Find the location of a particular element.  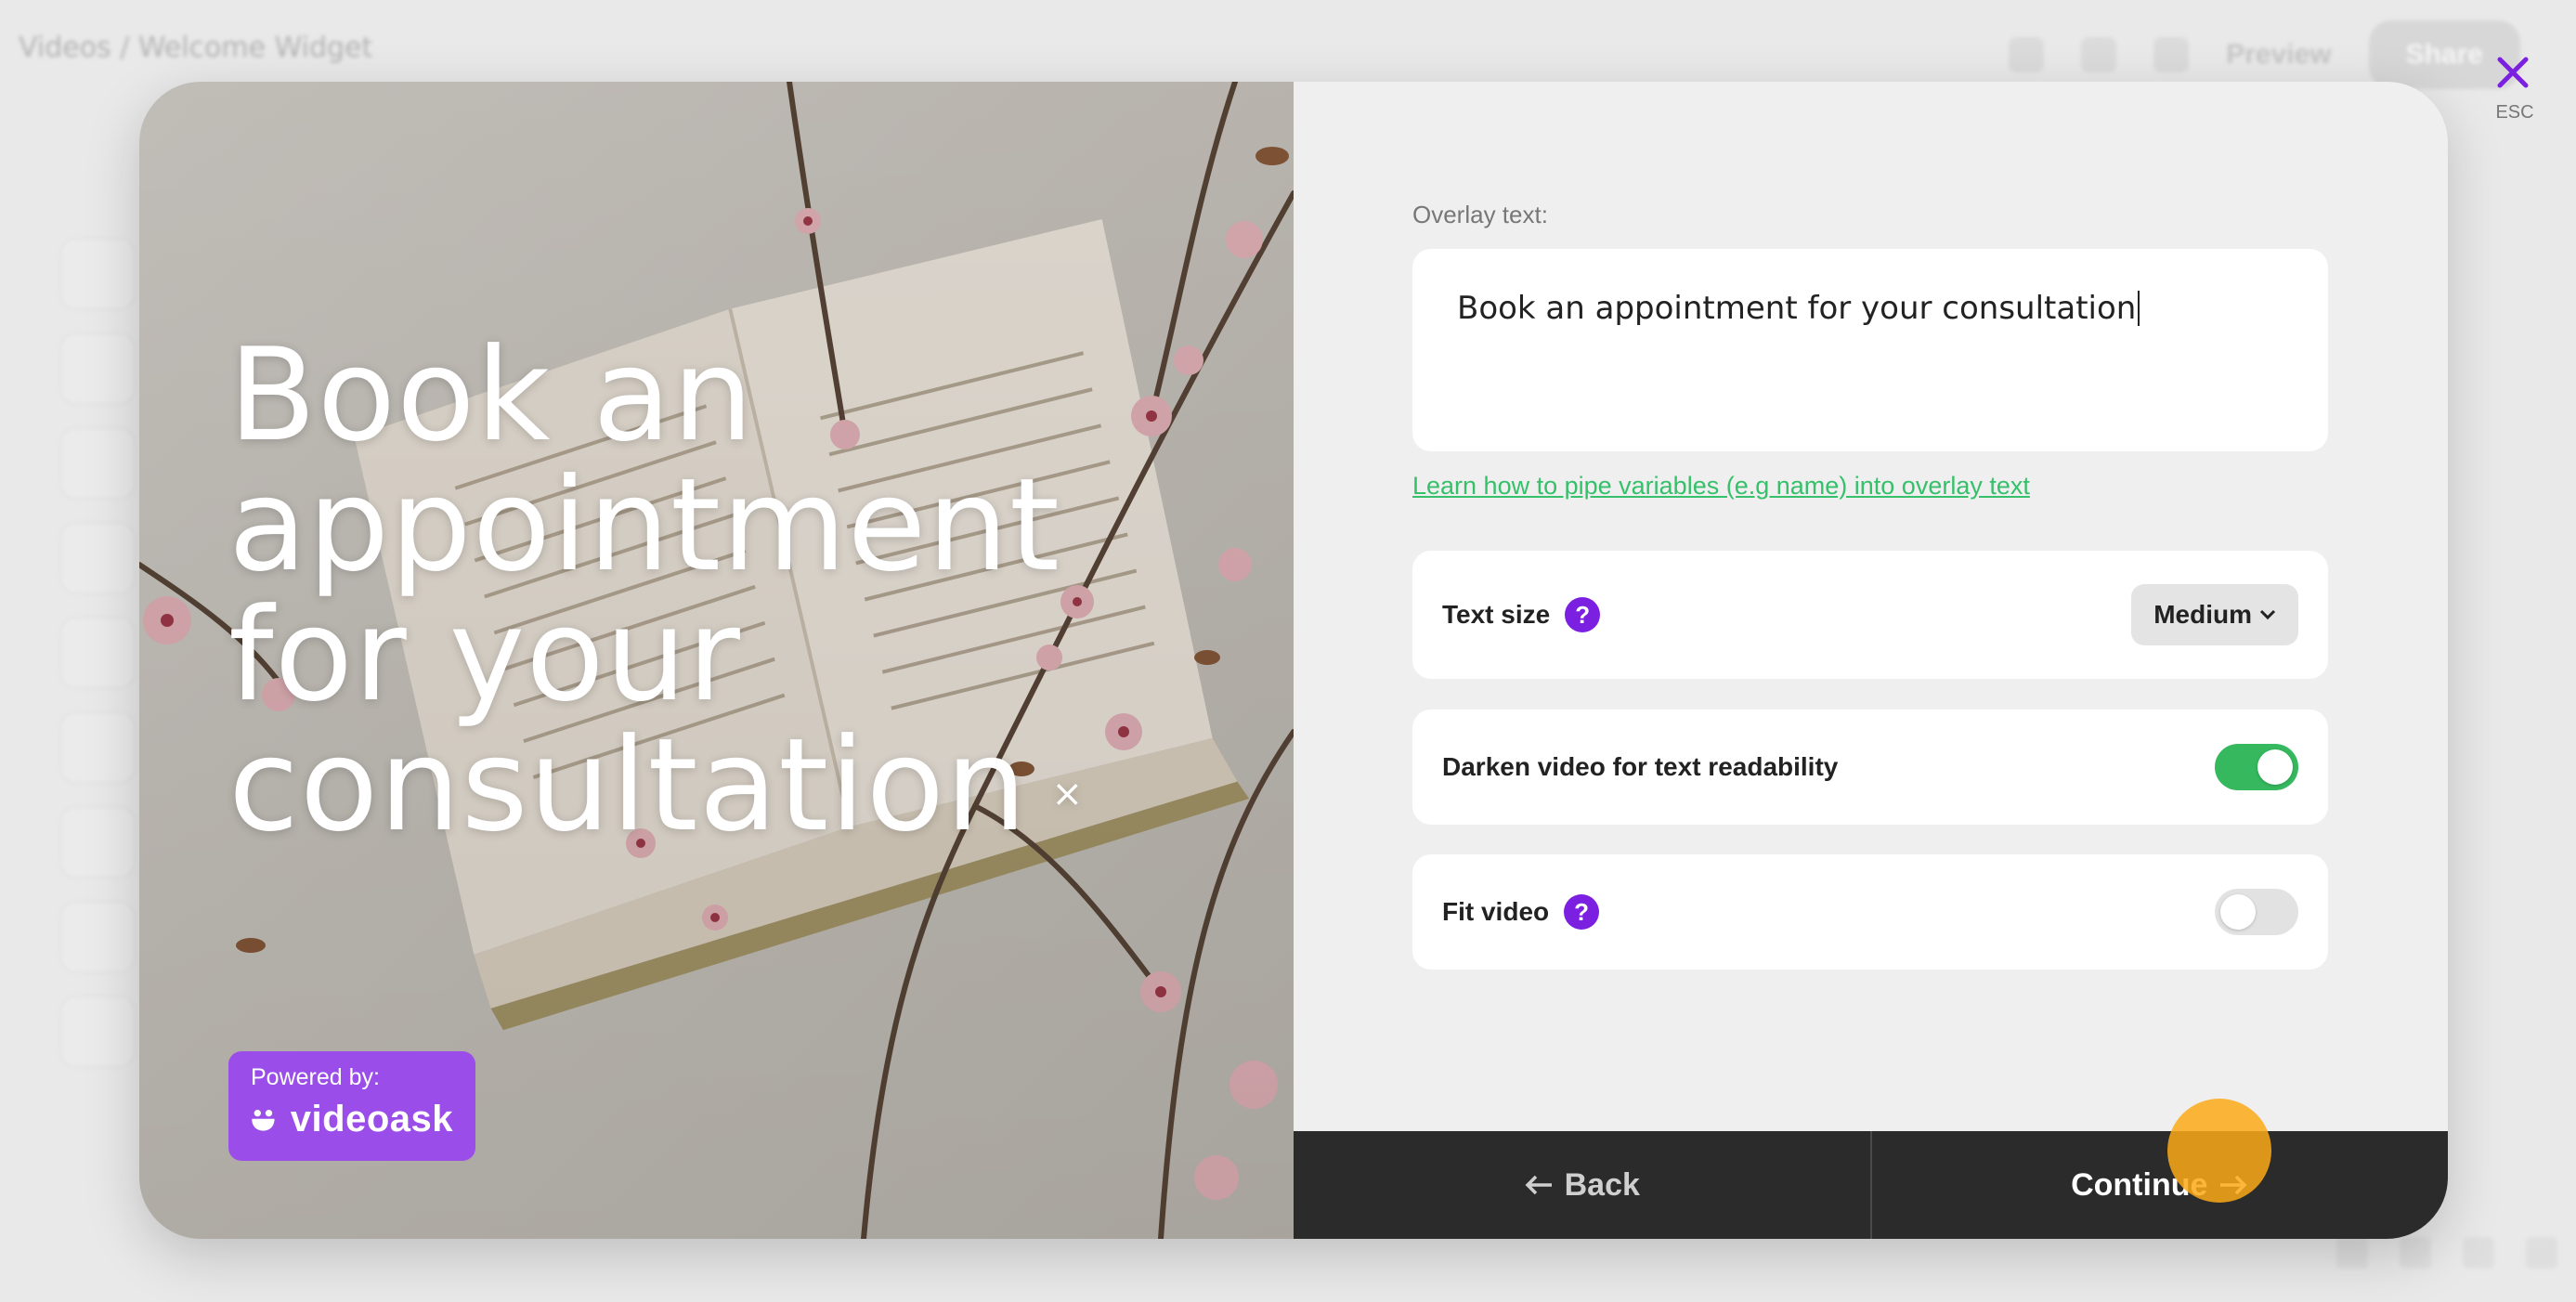

zoom-in-icon is located at coordinates (2478, 1253).